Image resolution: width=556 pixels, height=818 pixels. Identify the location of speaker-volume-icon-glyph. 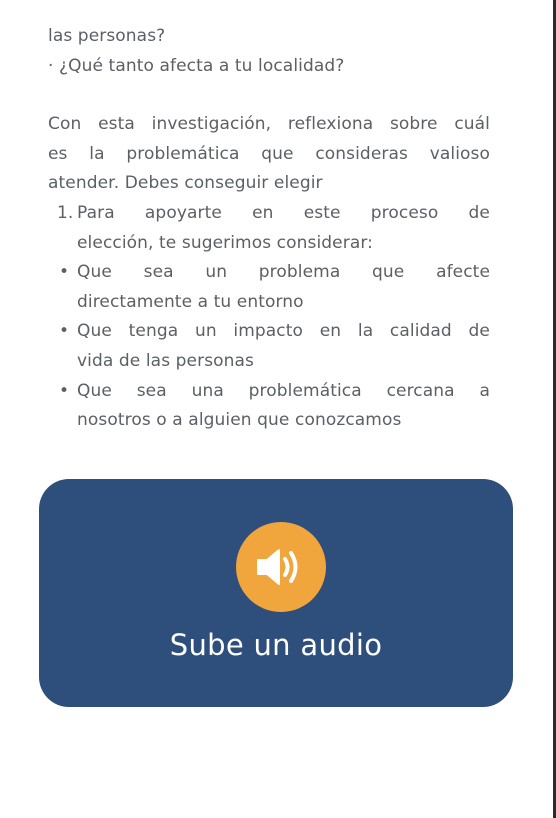
(277, 567).